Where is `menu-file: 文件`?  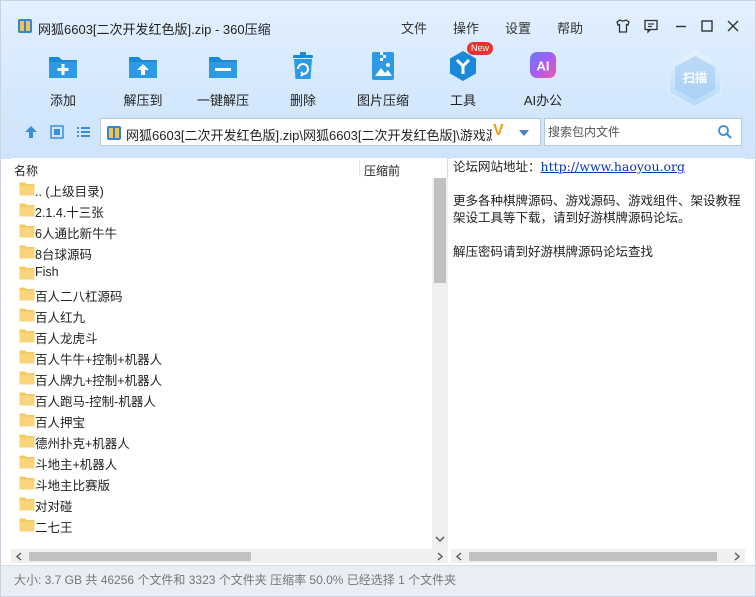 menu-file: 文件 is located at coordinates (414, 27).